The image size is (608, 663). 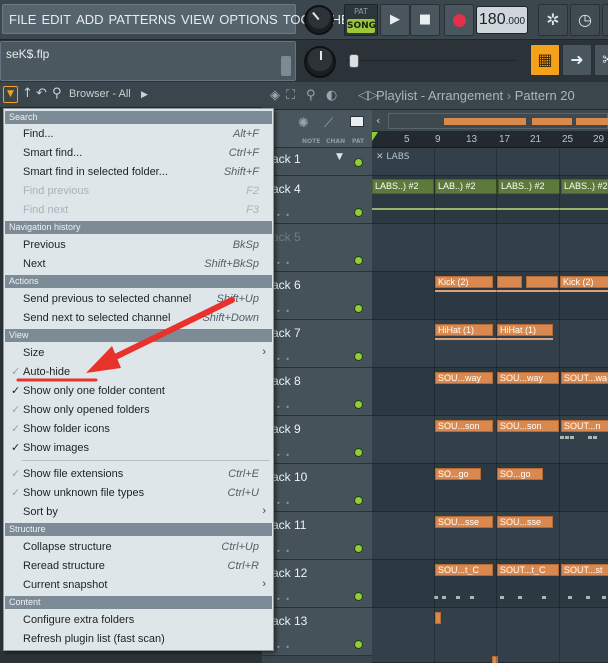 I want to click on stop-button: ■, so click(x=425, y=20).